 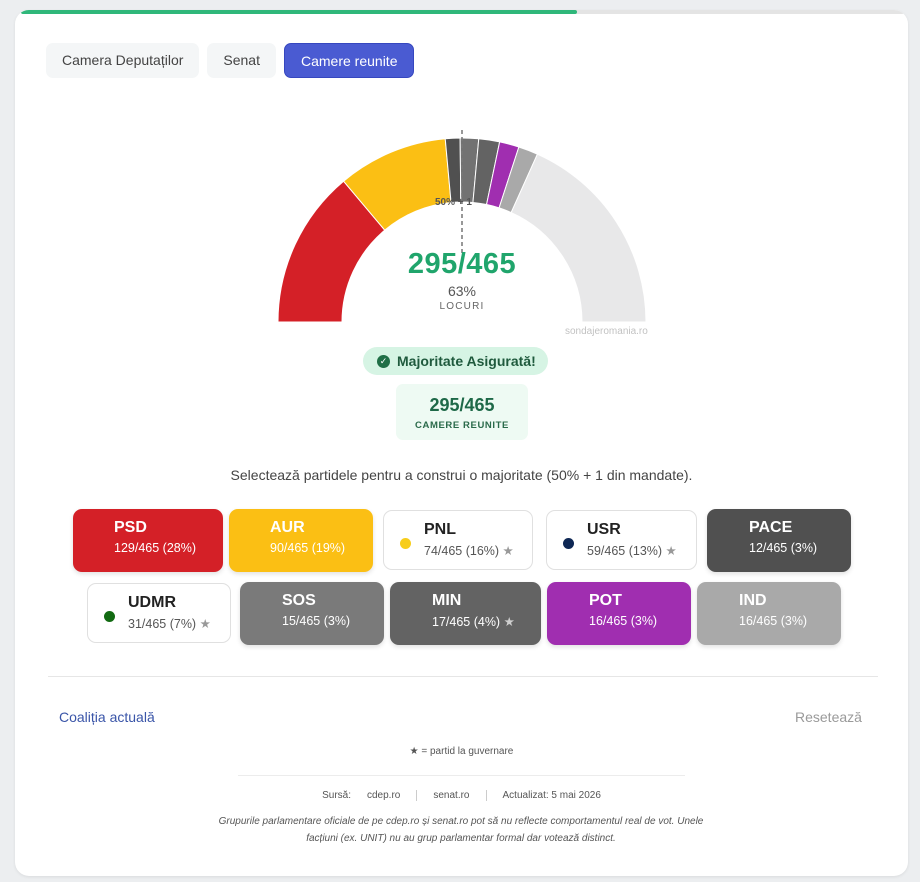 What do you see at coordinates (462, 405) in the screenshot?
I see `combined-seats-value: 295/465` at bounding box center [462, 405].